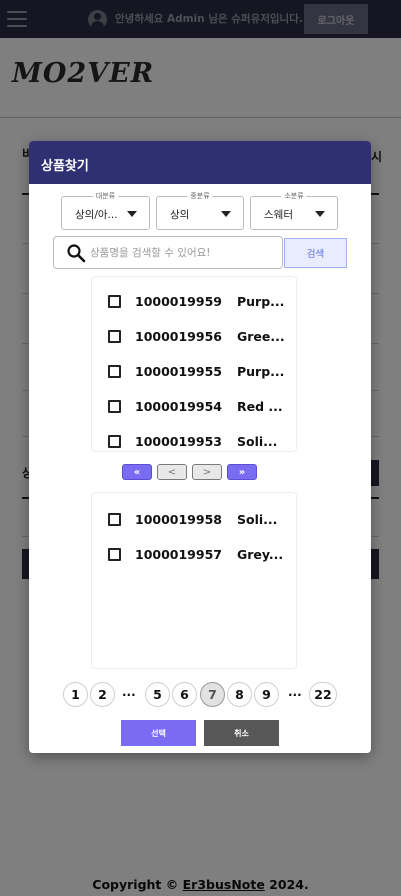 The image size is (401, 896). Describe the element at coordinates (137, 472) in the screenshot. I see `move-all-right-button: «` at that location.